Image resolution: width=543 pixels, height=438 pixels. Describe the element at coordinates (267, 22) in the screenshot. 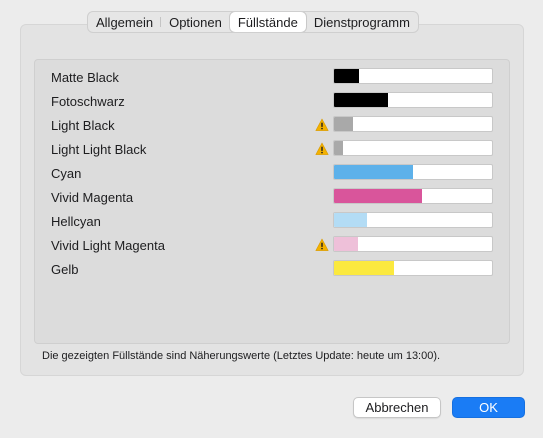

I see `tab-fuellstaende: Füllstände` at that location.